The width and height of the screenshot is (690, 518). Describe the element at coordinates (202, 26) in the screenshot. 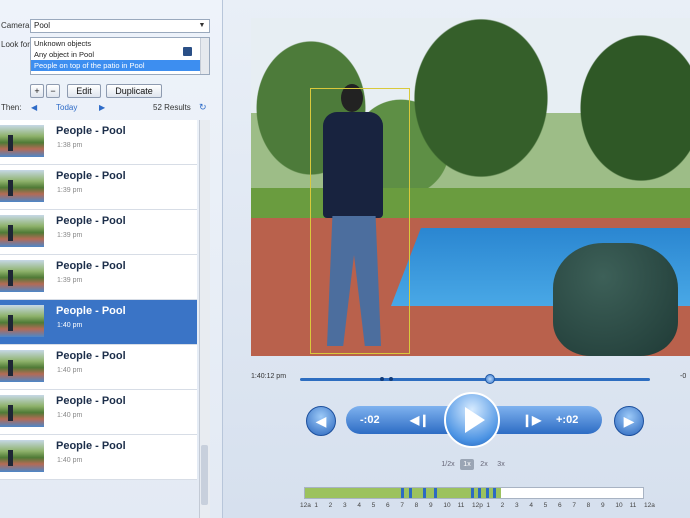

I see `chevron-down-icon: ▼` at that location.